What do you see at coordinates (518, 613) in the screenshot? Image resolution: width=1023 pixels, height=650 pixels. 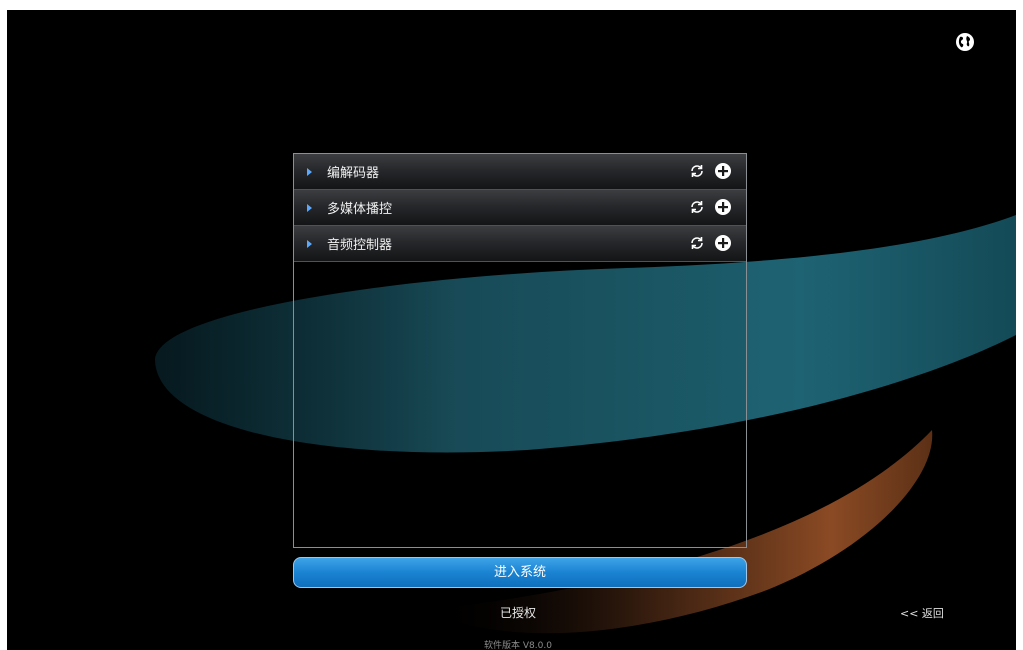 I see `authorization-status: 已授权` at bounding box center [518, 613].